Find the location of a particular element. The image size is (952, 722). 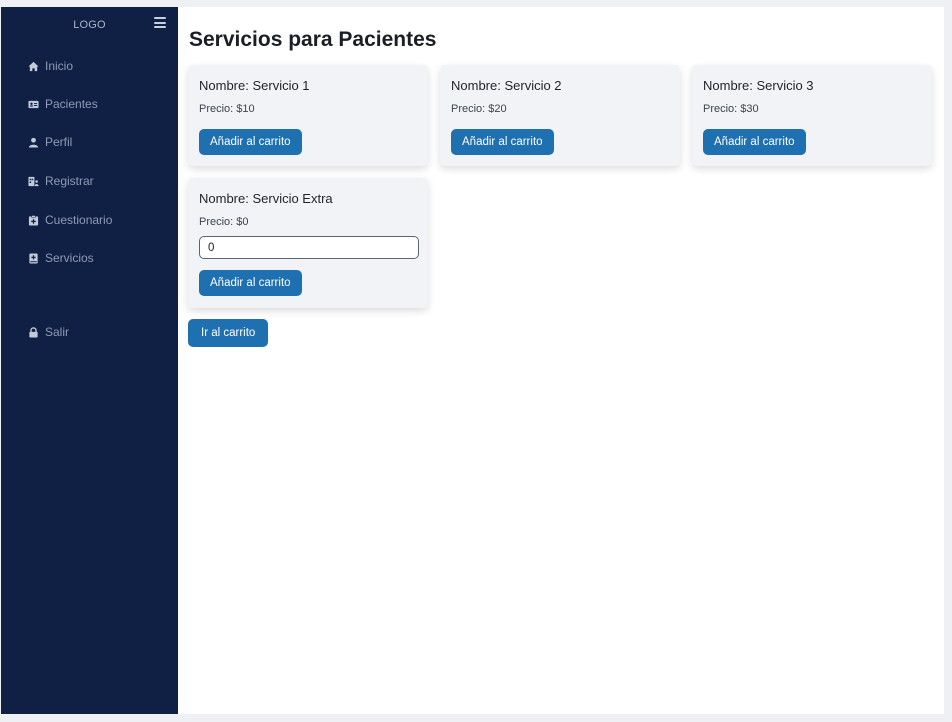

sidebar-item-pacientes: Pacientes is located at coordinates (63, 104).